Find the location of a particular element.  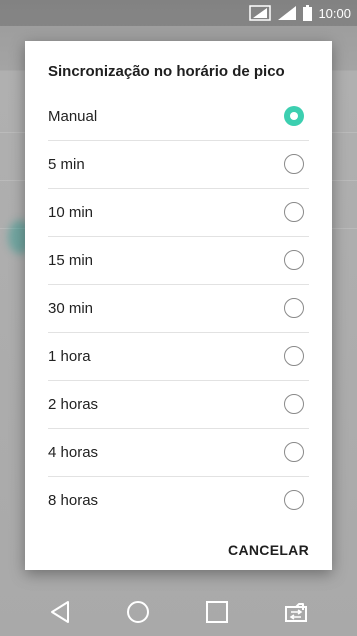

battery-icon is located at coordinates (308, 13).